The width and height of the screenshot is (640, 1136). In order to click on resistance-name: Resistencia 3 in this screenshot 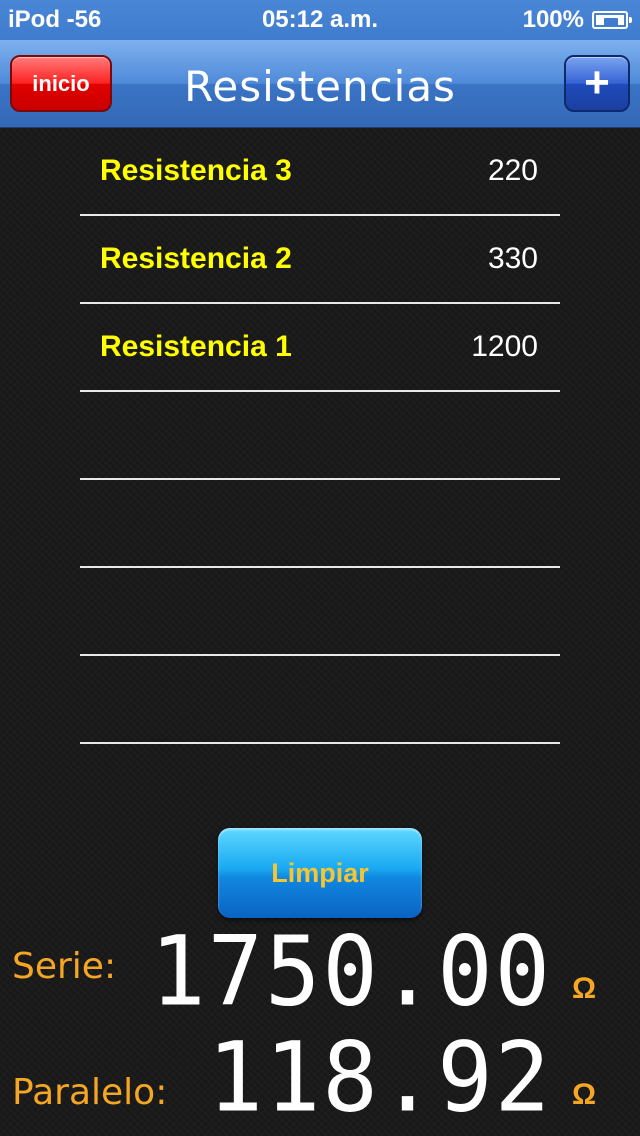, I will do `click(196, 170)`.